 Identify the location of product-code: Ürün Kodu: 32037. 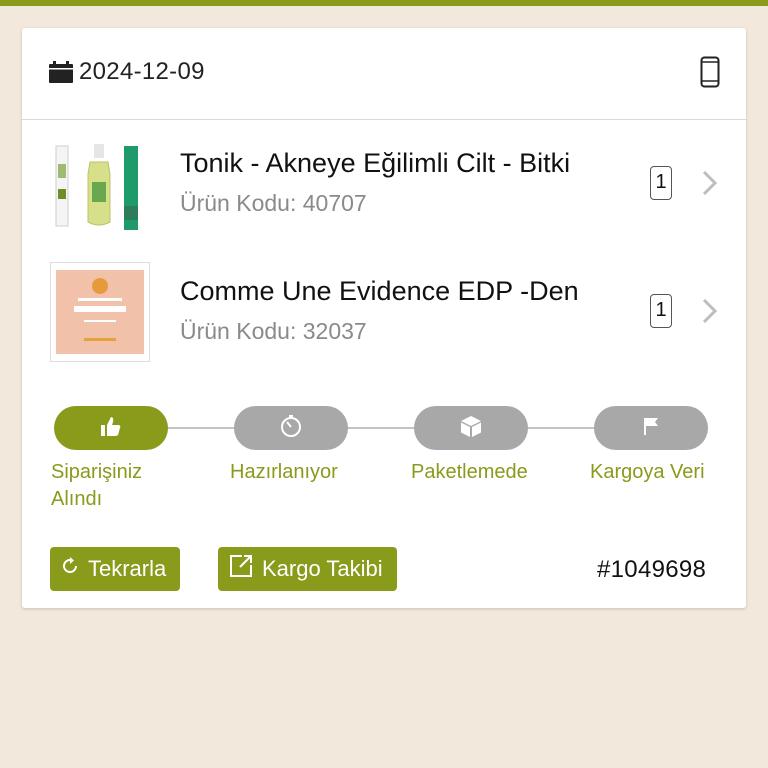
(273, 331).